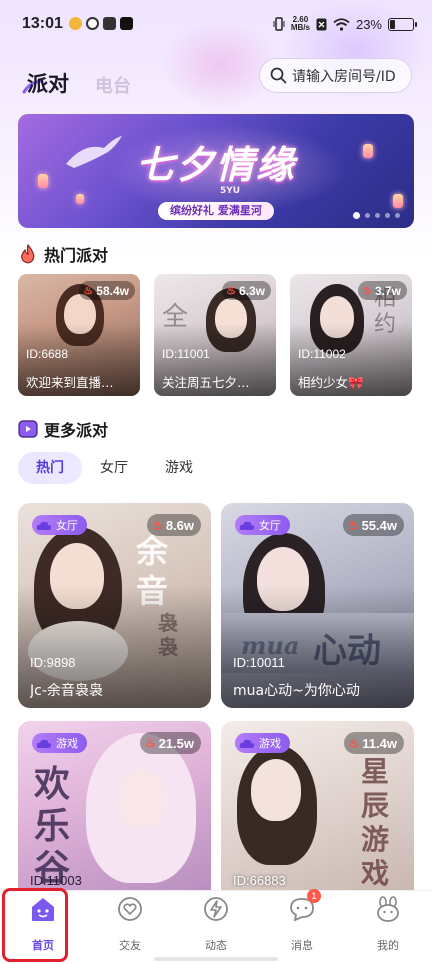  I want to click on room-id: ID:10011, so click(259, 662).